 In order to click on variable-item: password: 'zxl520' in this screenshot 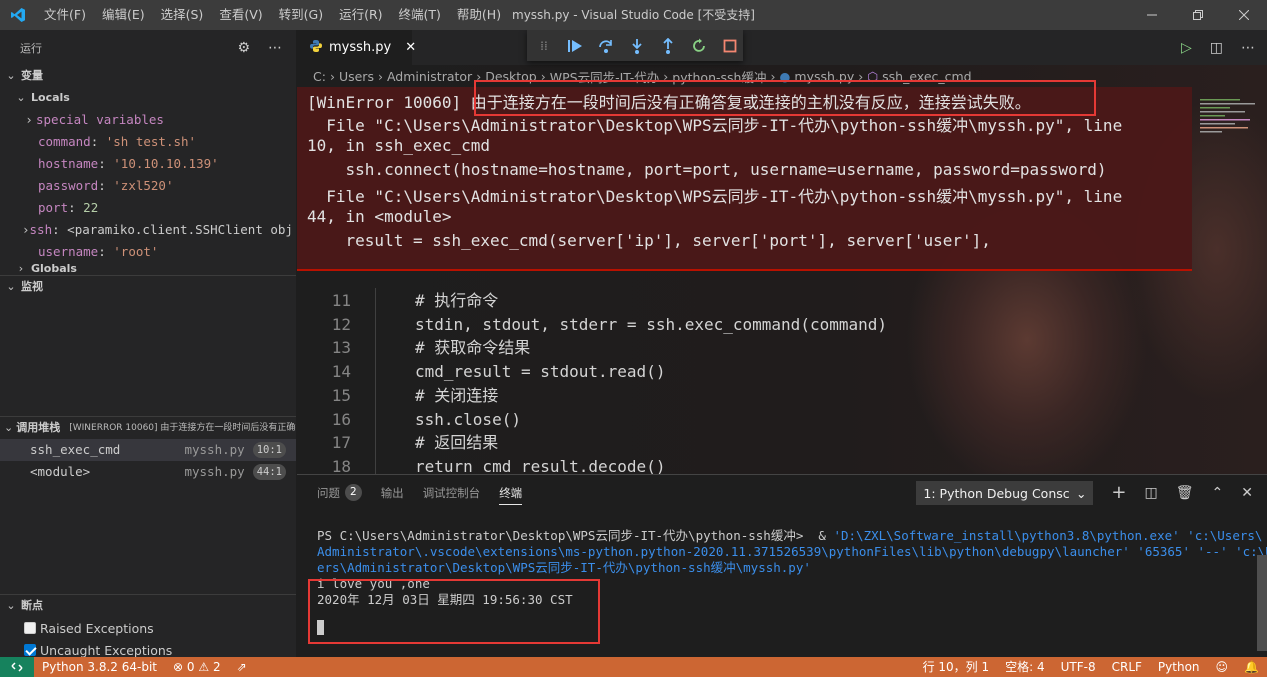, I will do `click(148, 186)`.